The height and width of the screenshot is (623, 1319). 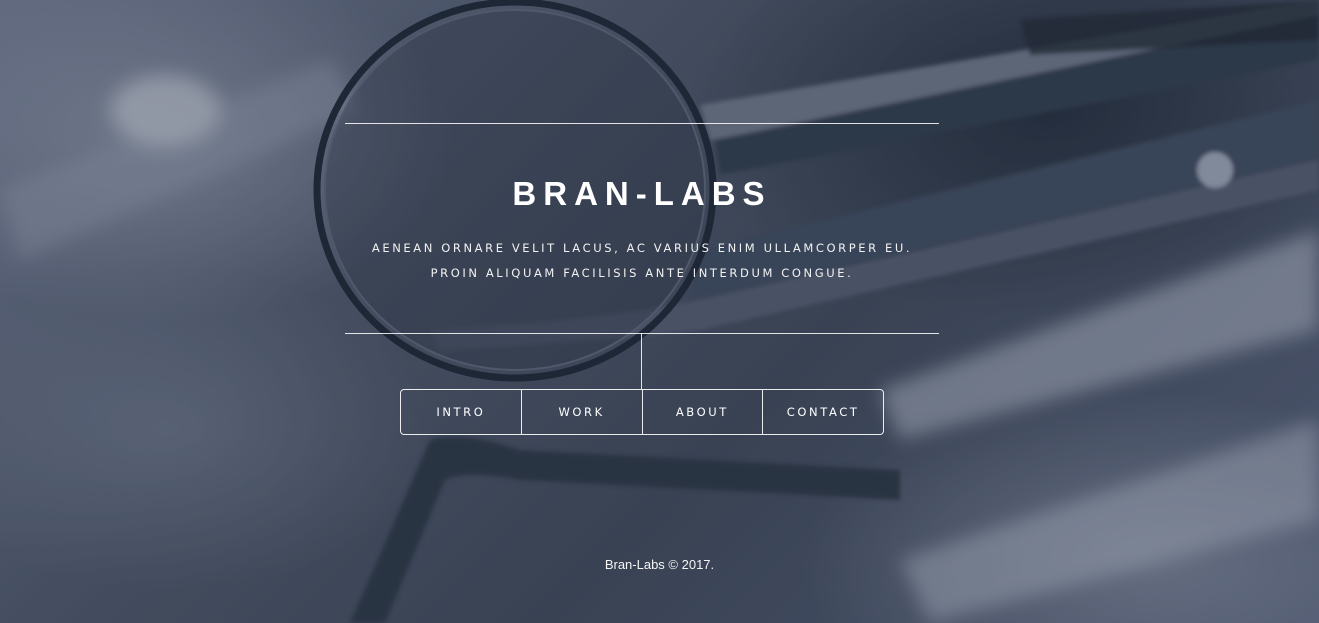 What do you see at coordinates (703, 412) in the screenshot?
I see `nav-item-about: ABOUT` at bounding box center [703, 412].